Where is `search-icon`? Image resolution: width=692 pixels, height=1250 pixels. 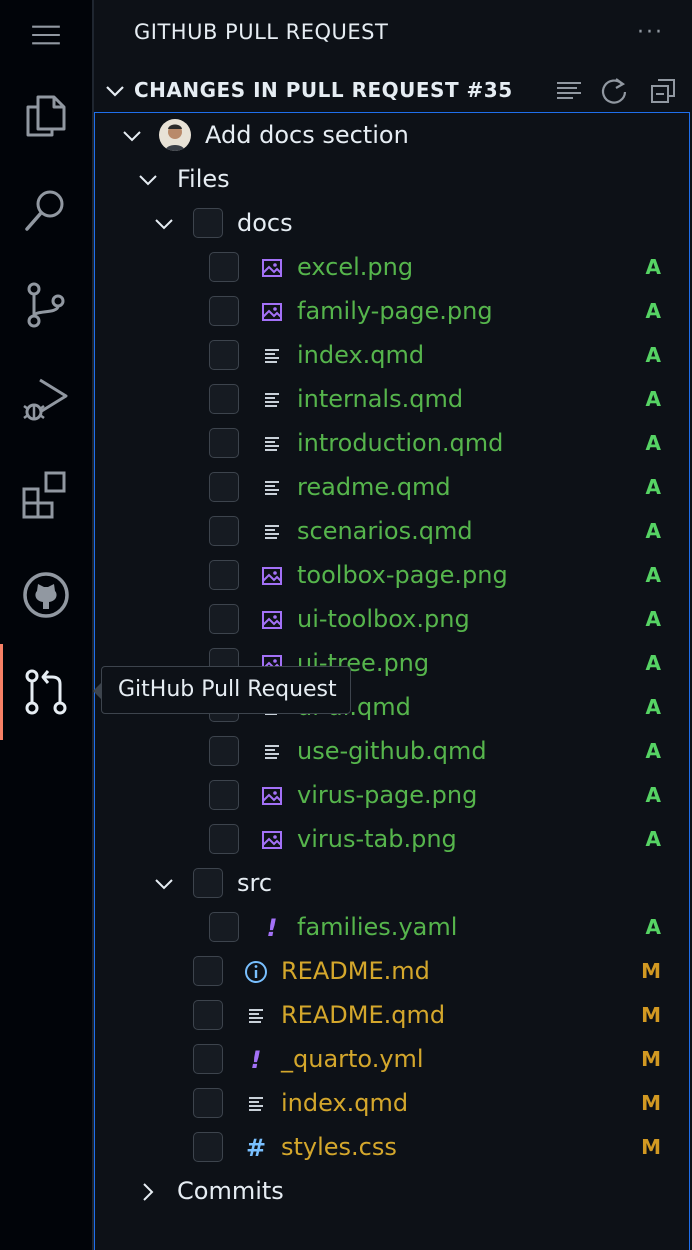
search-icon is located at coordinates (44, 210).